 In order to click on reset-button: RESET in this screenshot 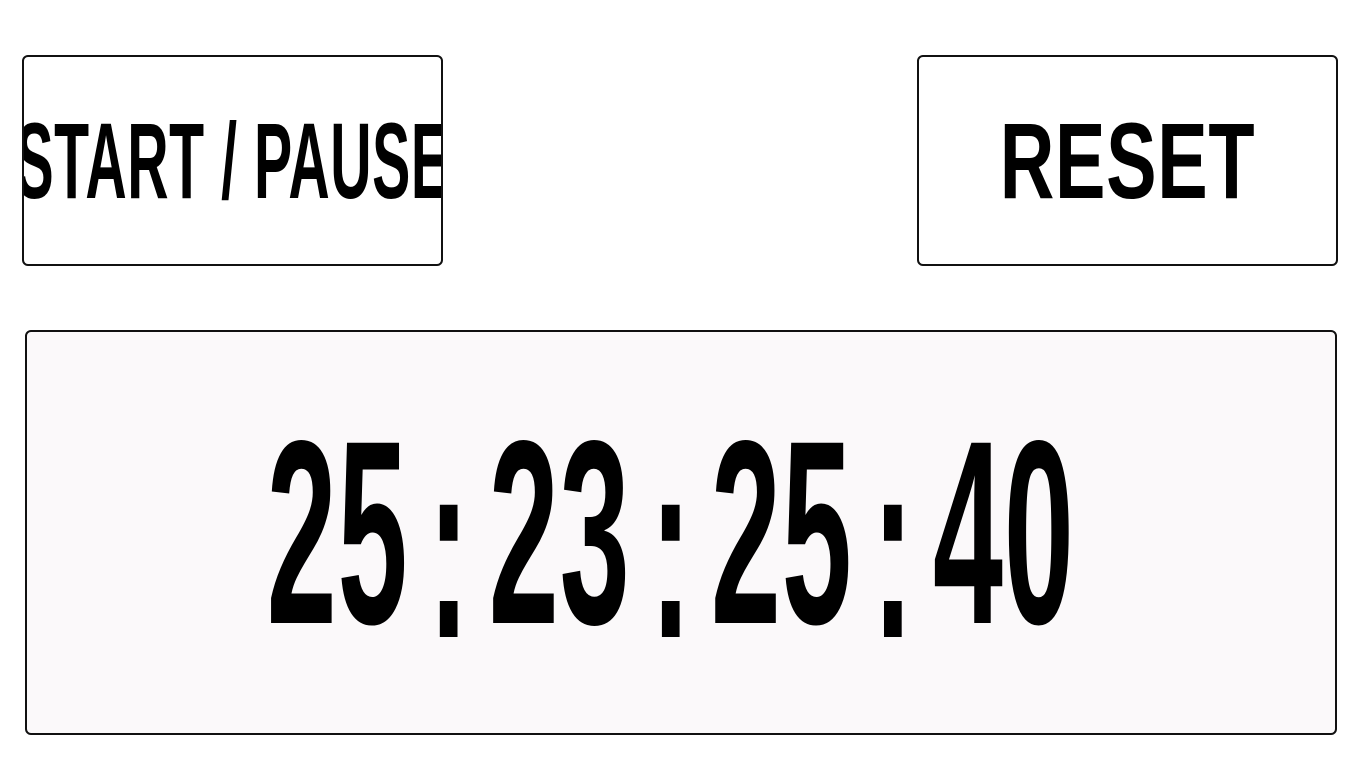, I will do `click(1127, 160)`.